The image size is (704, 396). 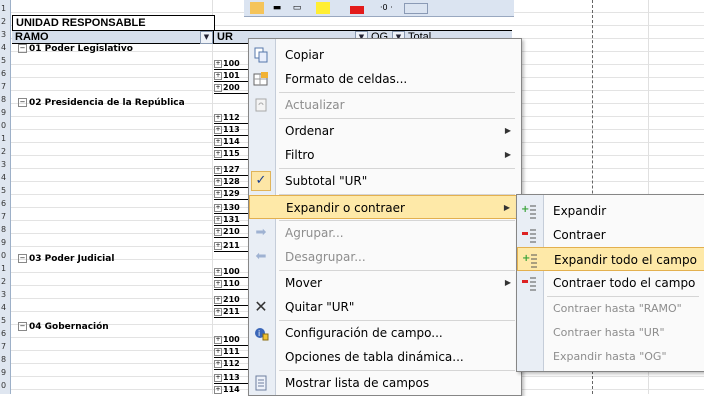 What do you see at coordinates (231, 194) in the screenshot?
I see `ur-cell: +129` at bounding box center [231, 194].